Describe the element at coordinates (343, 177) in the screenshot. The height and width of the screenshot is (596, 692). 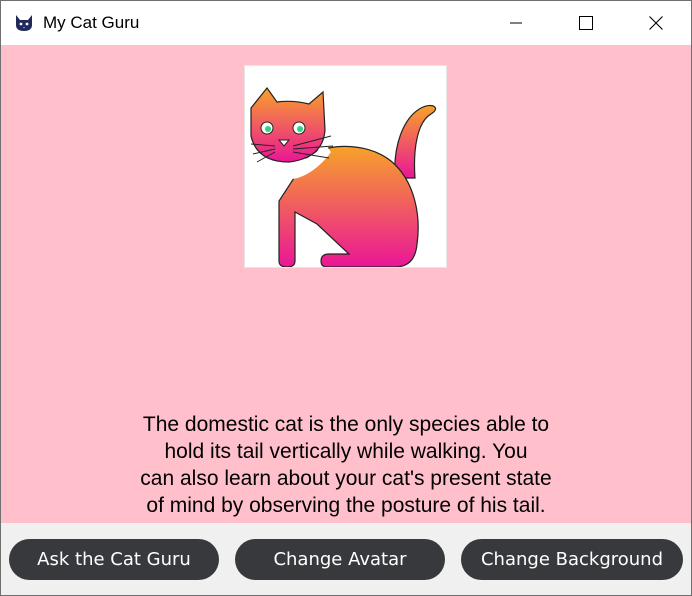
I see `orange-pink-cat-avatar` at that location.